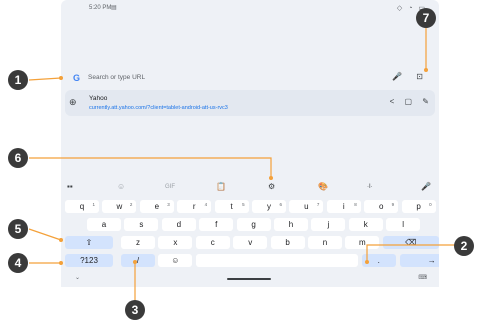  I want to click on callout-7-dot, so click(426, 70).